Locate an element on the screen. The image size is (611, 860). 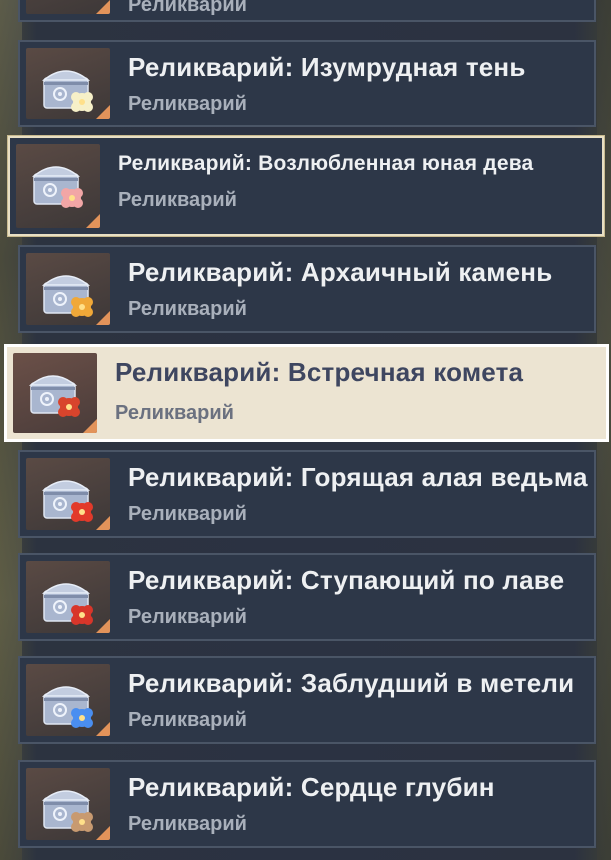
item-title: Реликварий: Встречная комета is located at coordinates (319, 372).